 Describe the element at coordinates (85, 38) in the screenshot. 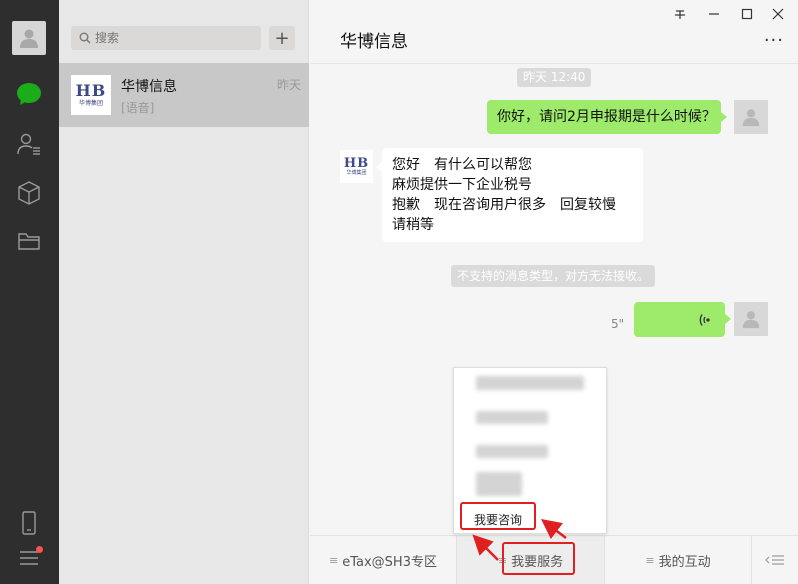

I see `search-icon` at that location.